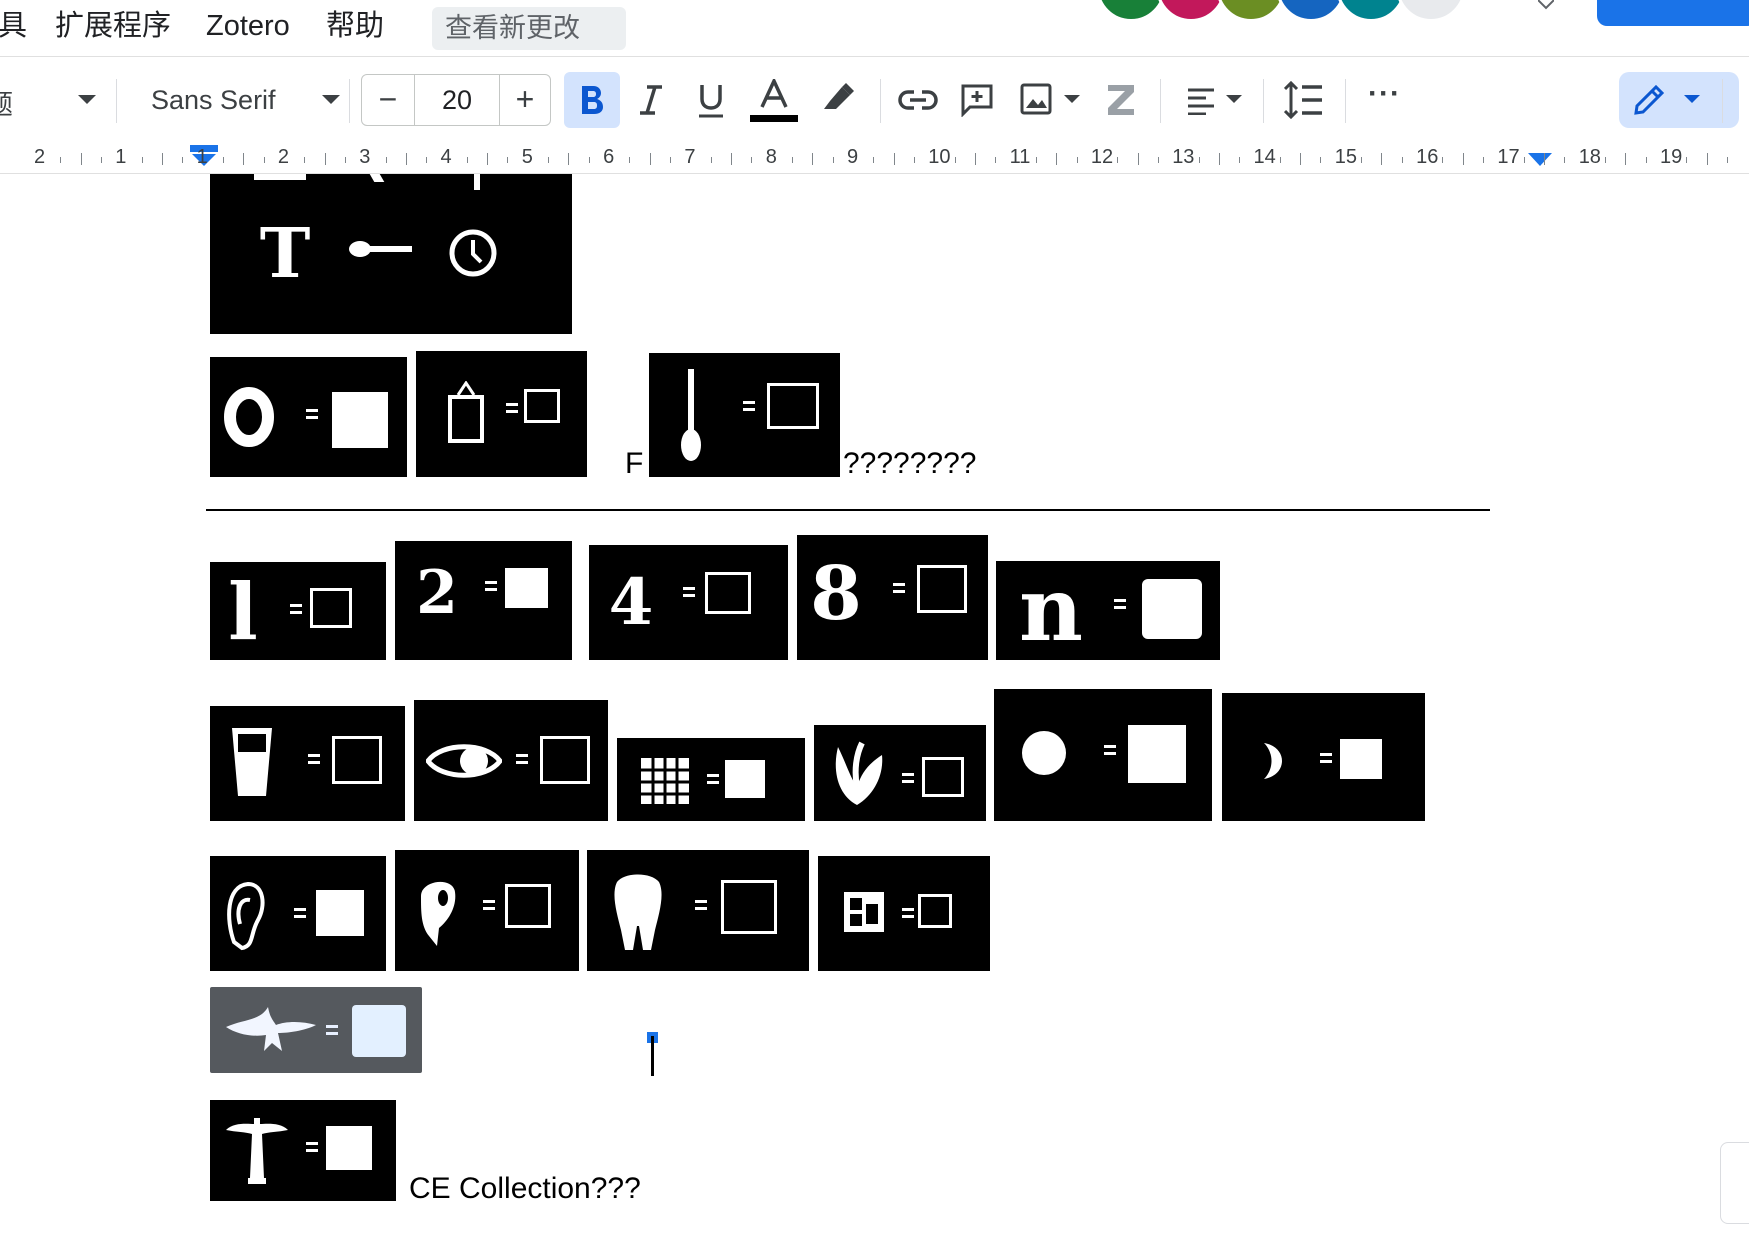 Image resolution: width=1749 pixels, height=1236 pixels. What do you see at coordinates (473, 253) in the screenshot?
I see `clock-icon` at bounding box center [473, 253].